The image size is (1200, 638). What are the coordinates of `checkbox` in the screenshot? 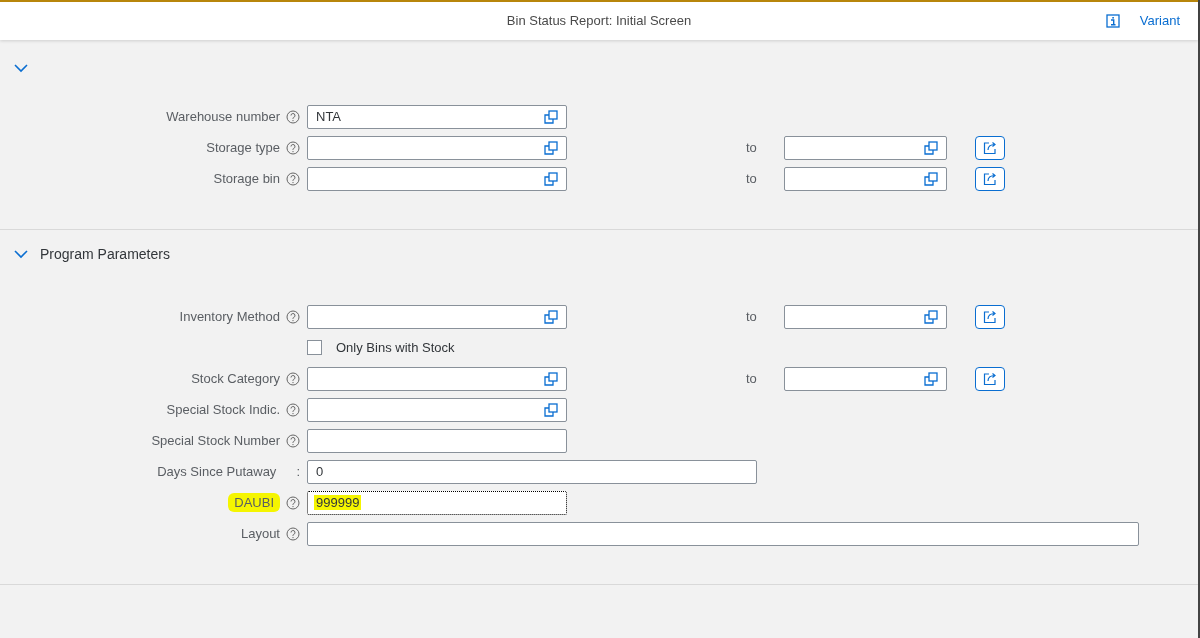 It's located at (314, 347).